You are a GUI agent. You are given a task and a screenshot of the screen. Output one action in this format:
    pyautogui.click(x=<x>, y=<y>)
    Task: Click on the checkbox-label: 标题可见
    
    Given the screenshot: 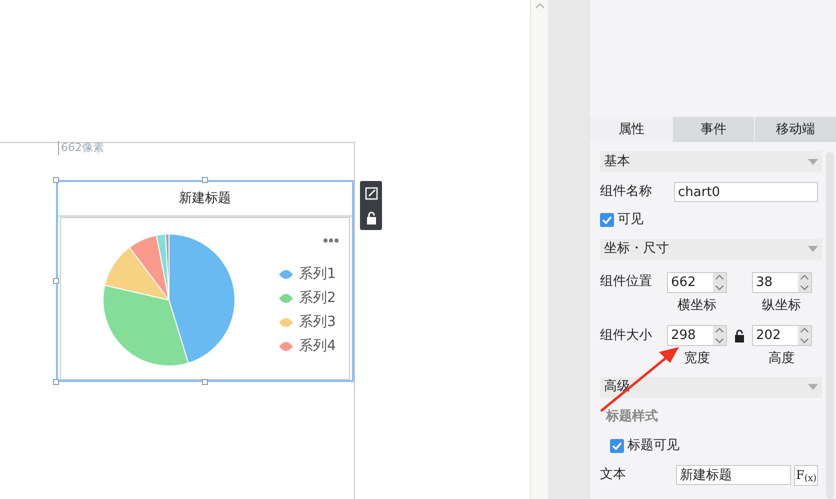 What is the action you would take?
    pyautogui.click(x=653, y=446)
    